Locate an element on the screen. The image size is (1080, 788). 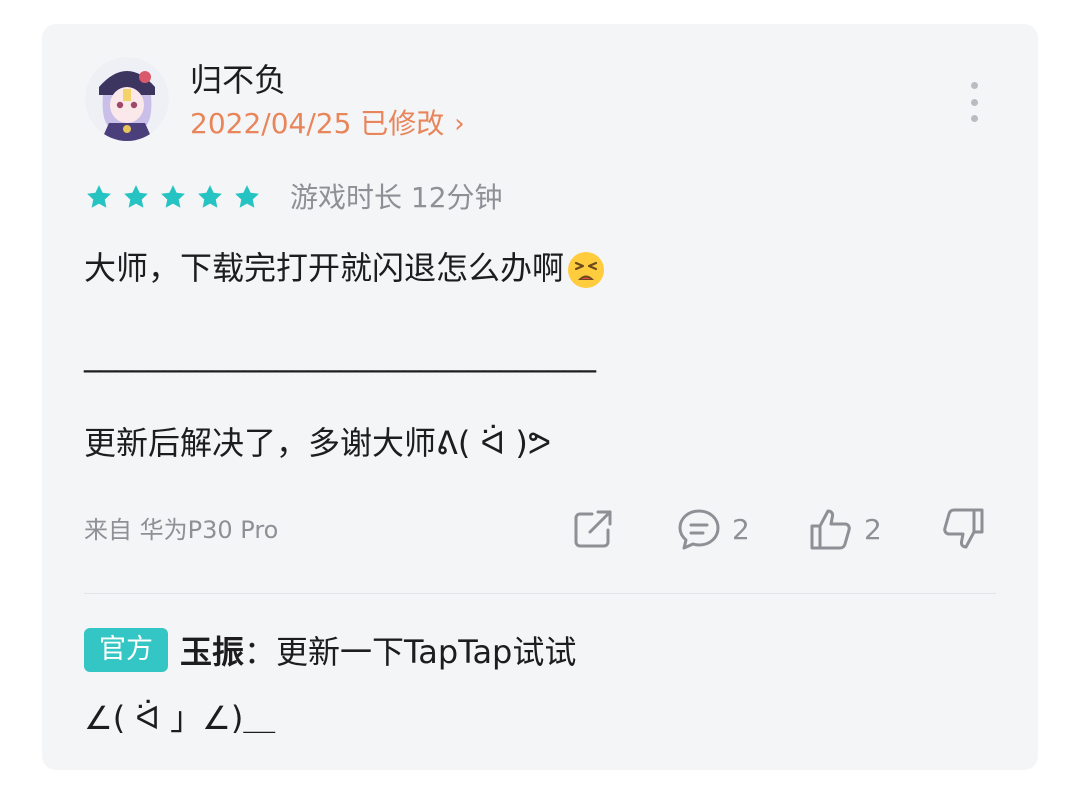
share-button is located at coordinates (593, 529).